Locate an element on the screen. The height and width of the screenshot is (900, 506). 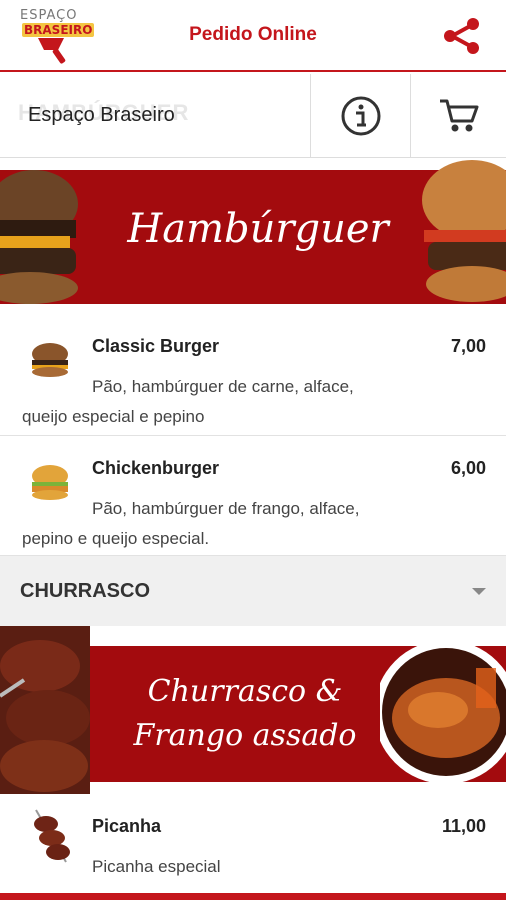
cart-icon is located at coordinates (458, 115).